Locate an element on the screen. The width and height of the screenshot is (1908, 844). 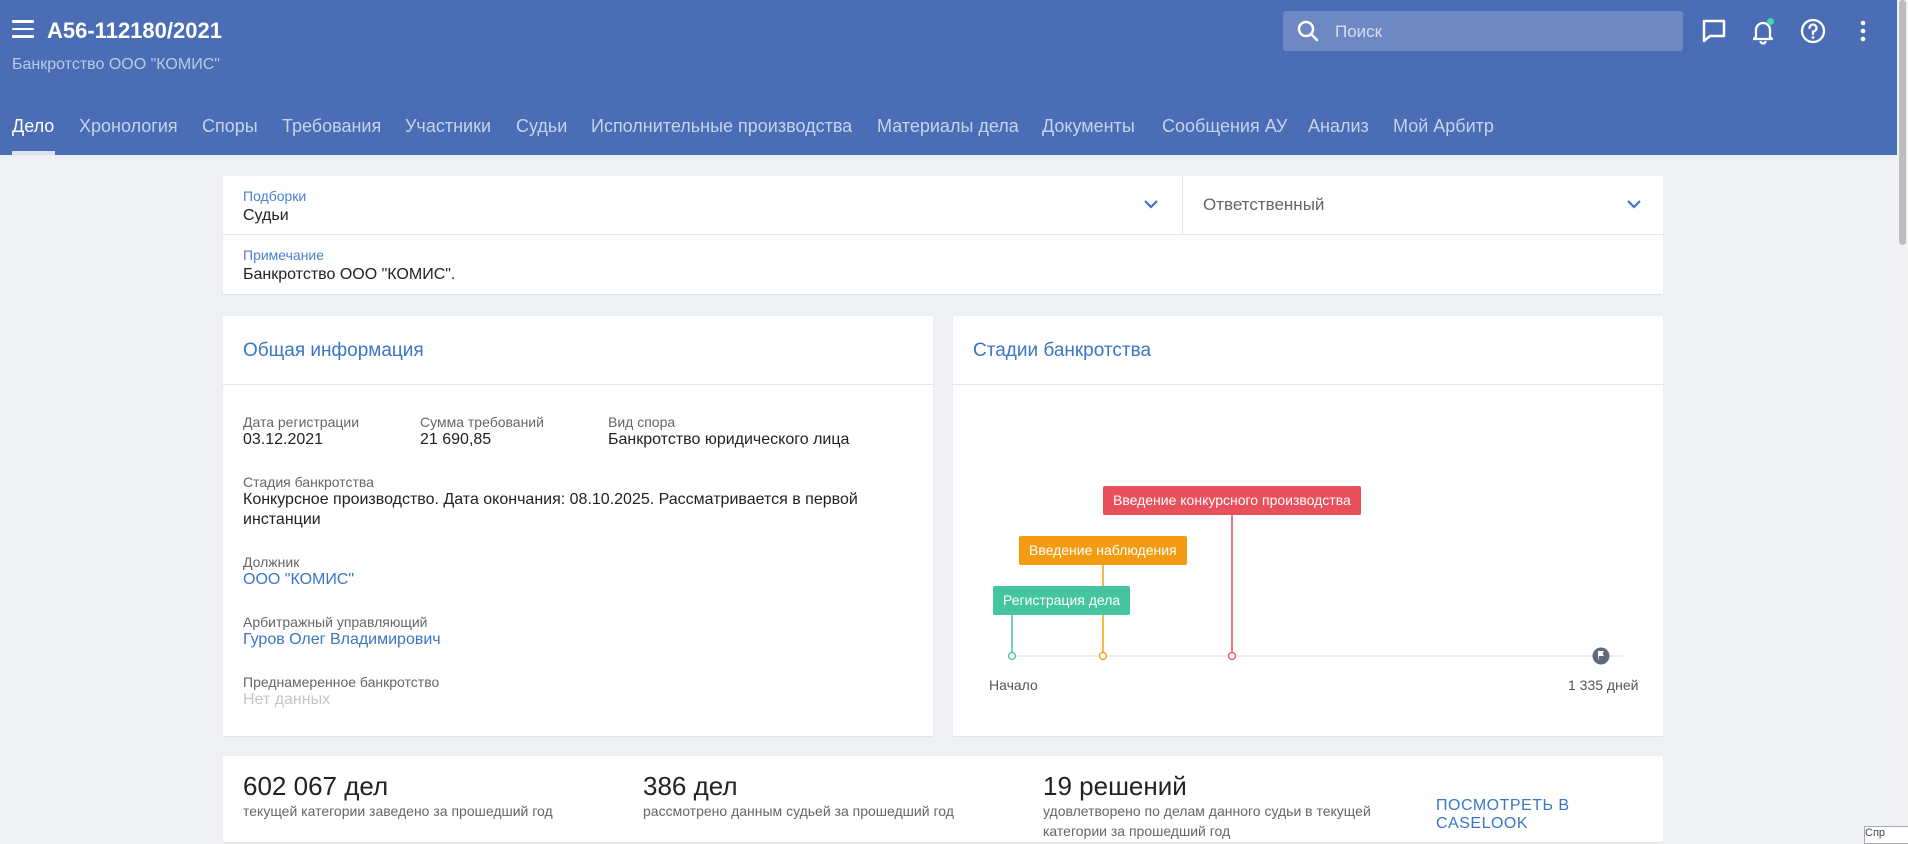
responsible-select: Ответственный is located at coordinates (1423, 205).